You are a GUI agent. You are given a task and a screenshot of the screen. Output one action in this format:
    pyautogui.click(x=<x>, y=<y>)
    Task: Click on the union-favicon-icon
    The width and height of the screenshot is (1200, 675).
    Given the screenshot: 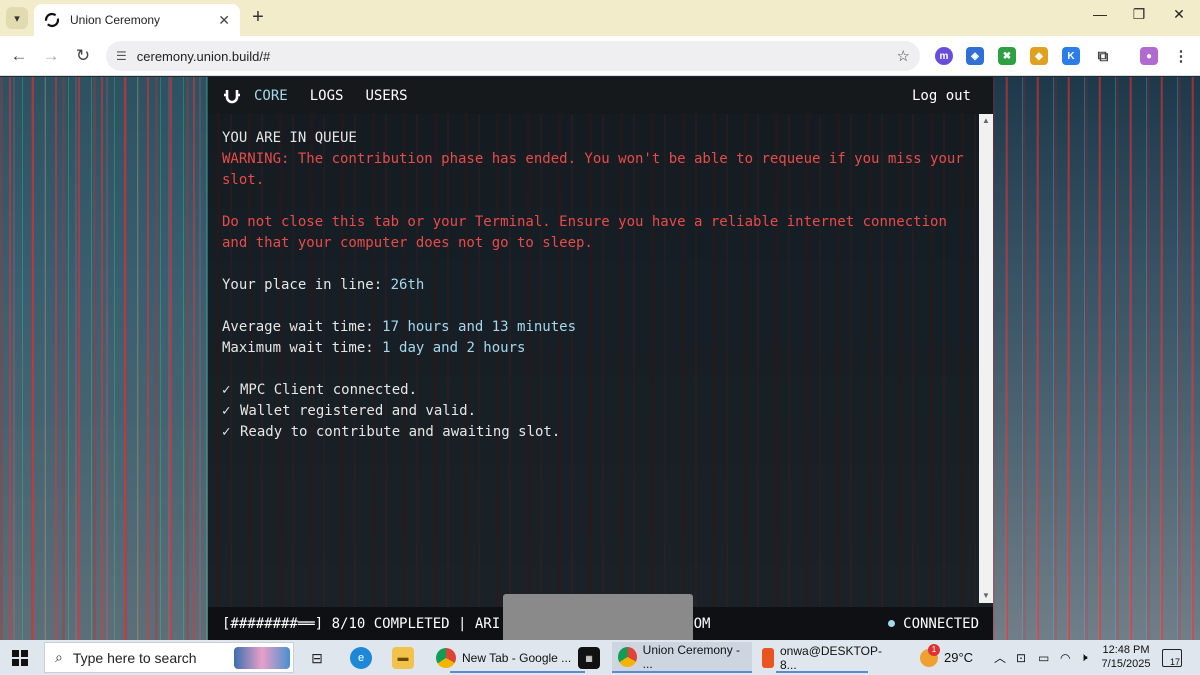 What is the action you would take?
    pyautogui.click(x=52, y=20)
    